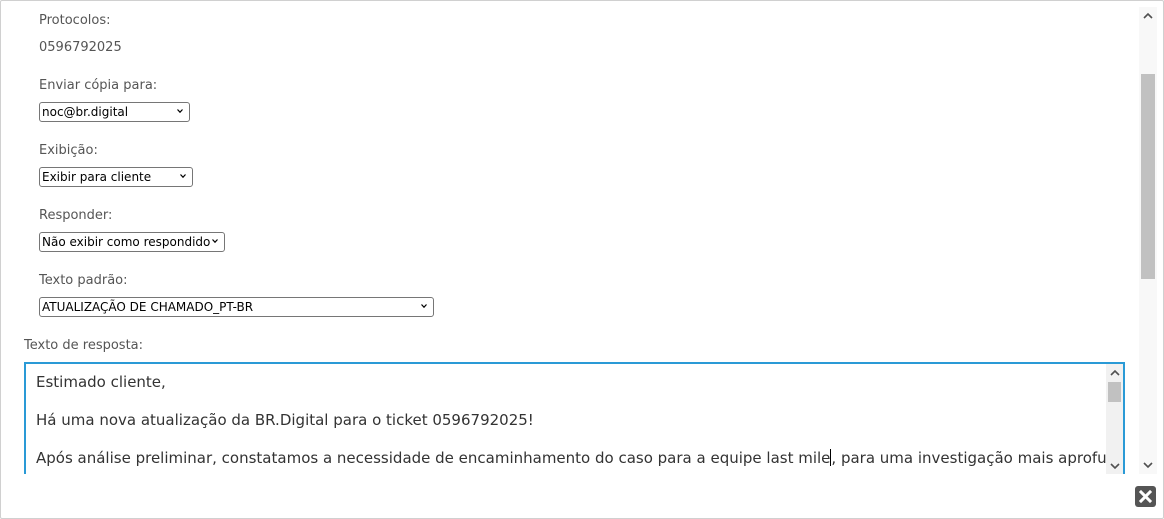 This screenshot has width=1164, height=519. Describe the element at coordinates (1148, 176) in the screenshot. I see `dialog-scrollbar-thumb` at that location.